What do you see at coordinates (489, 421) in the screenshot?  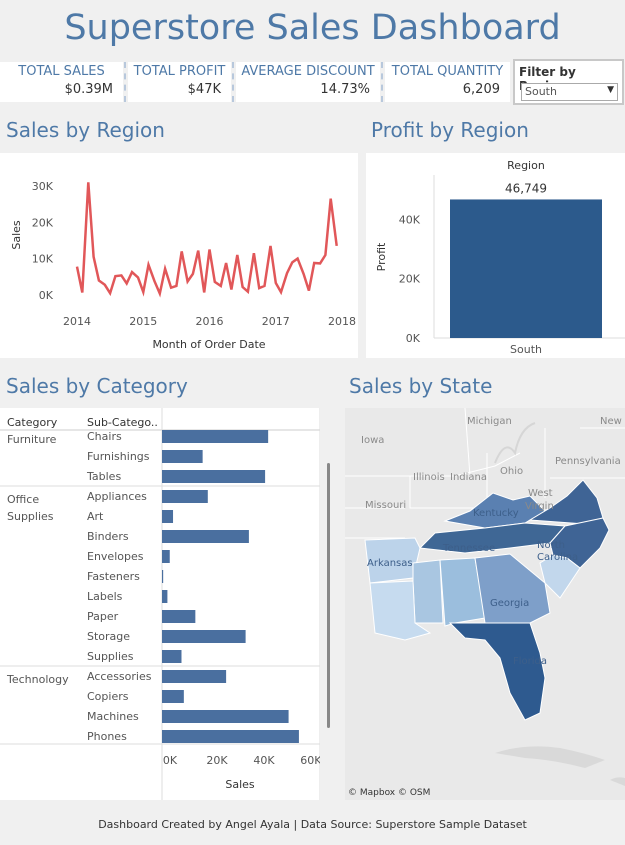 I see `map-place-label: Michigan` at bounding box center [489, 421].